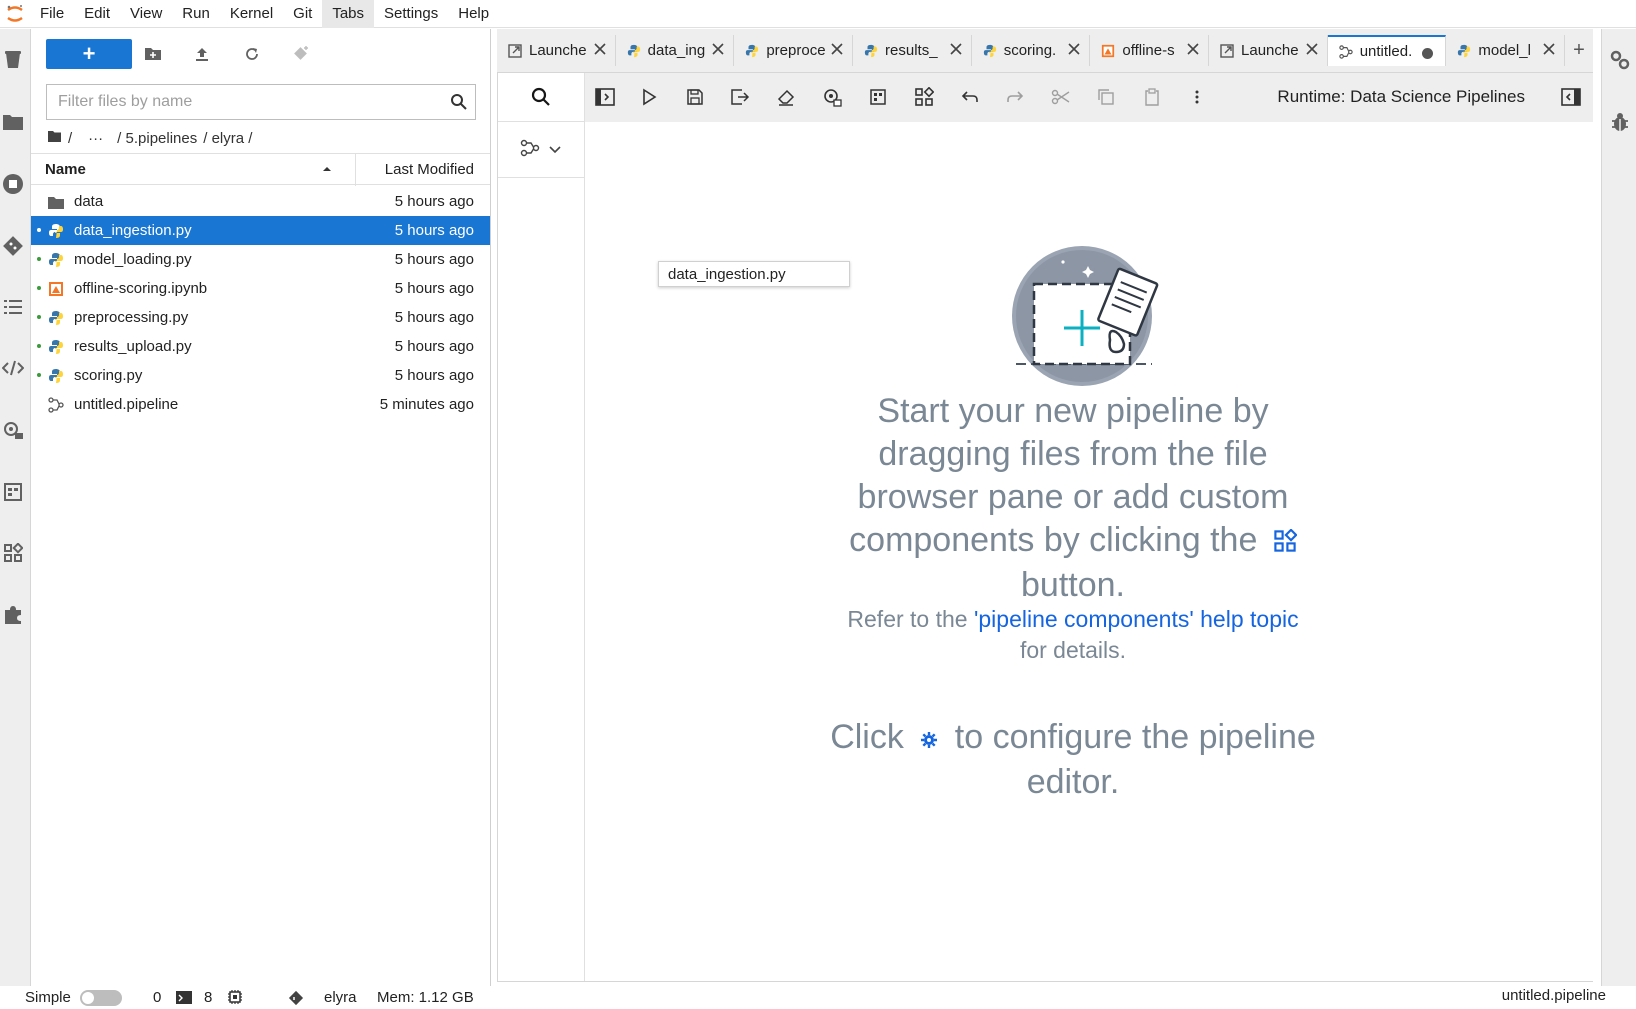  What do you see at coordinates (473, 14) in the screenshot?
I see `menu-help: Help` at bounding box center [473, 14].